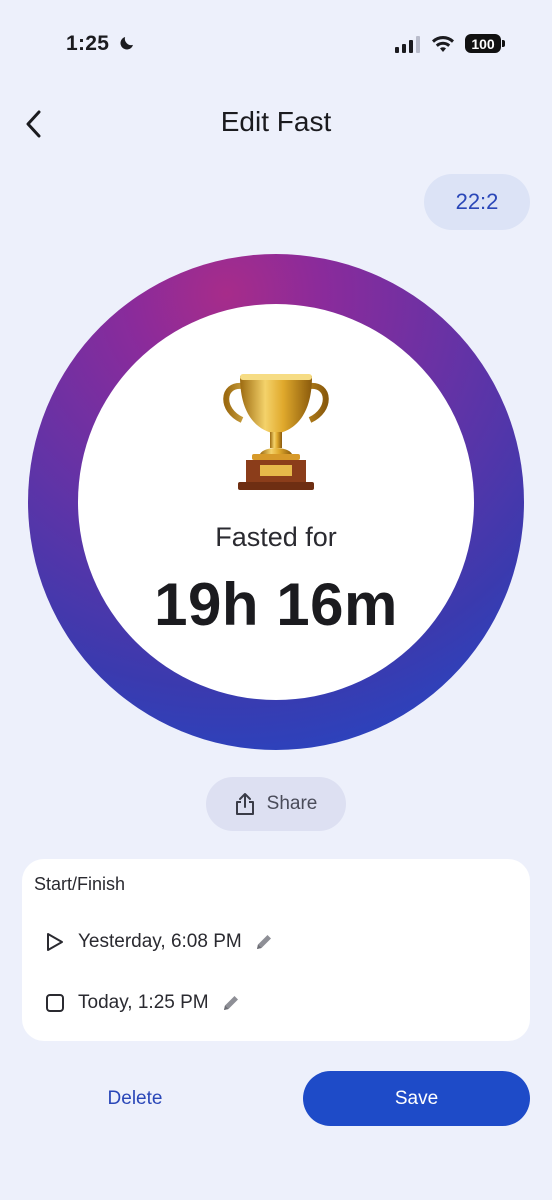 This screenshot has width=552, height=1200. I want to click on fasted-duration: 19h 16m, so click(276, 604).